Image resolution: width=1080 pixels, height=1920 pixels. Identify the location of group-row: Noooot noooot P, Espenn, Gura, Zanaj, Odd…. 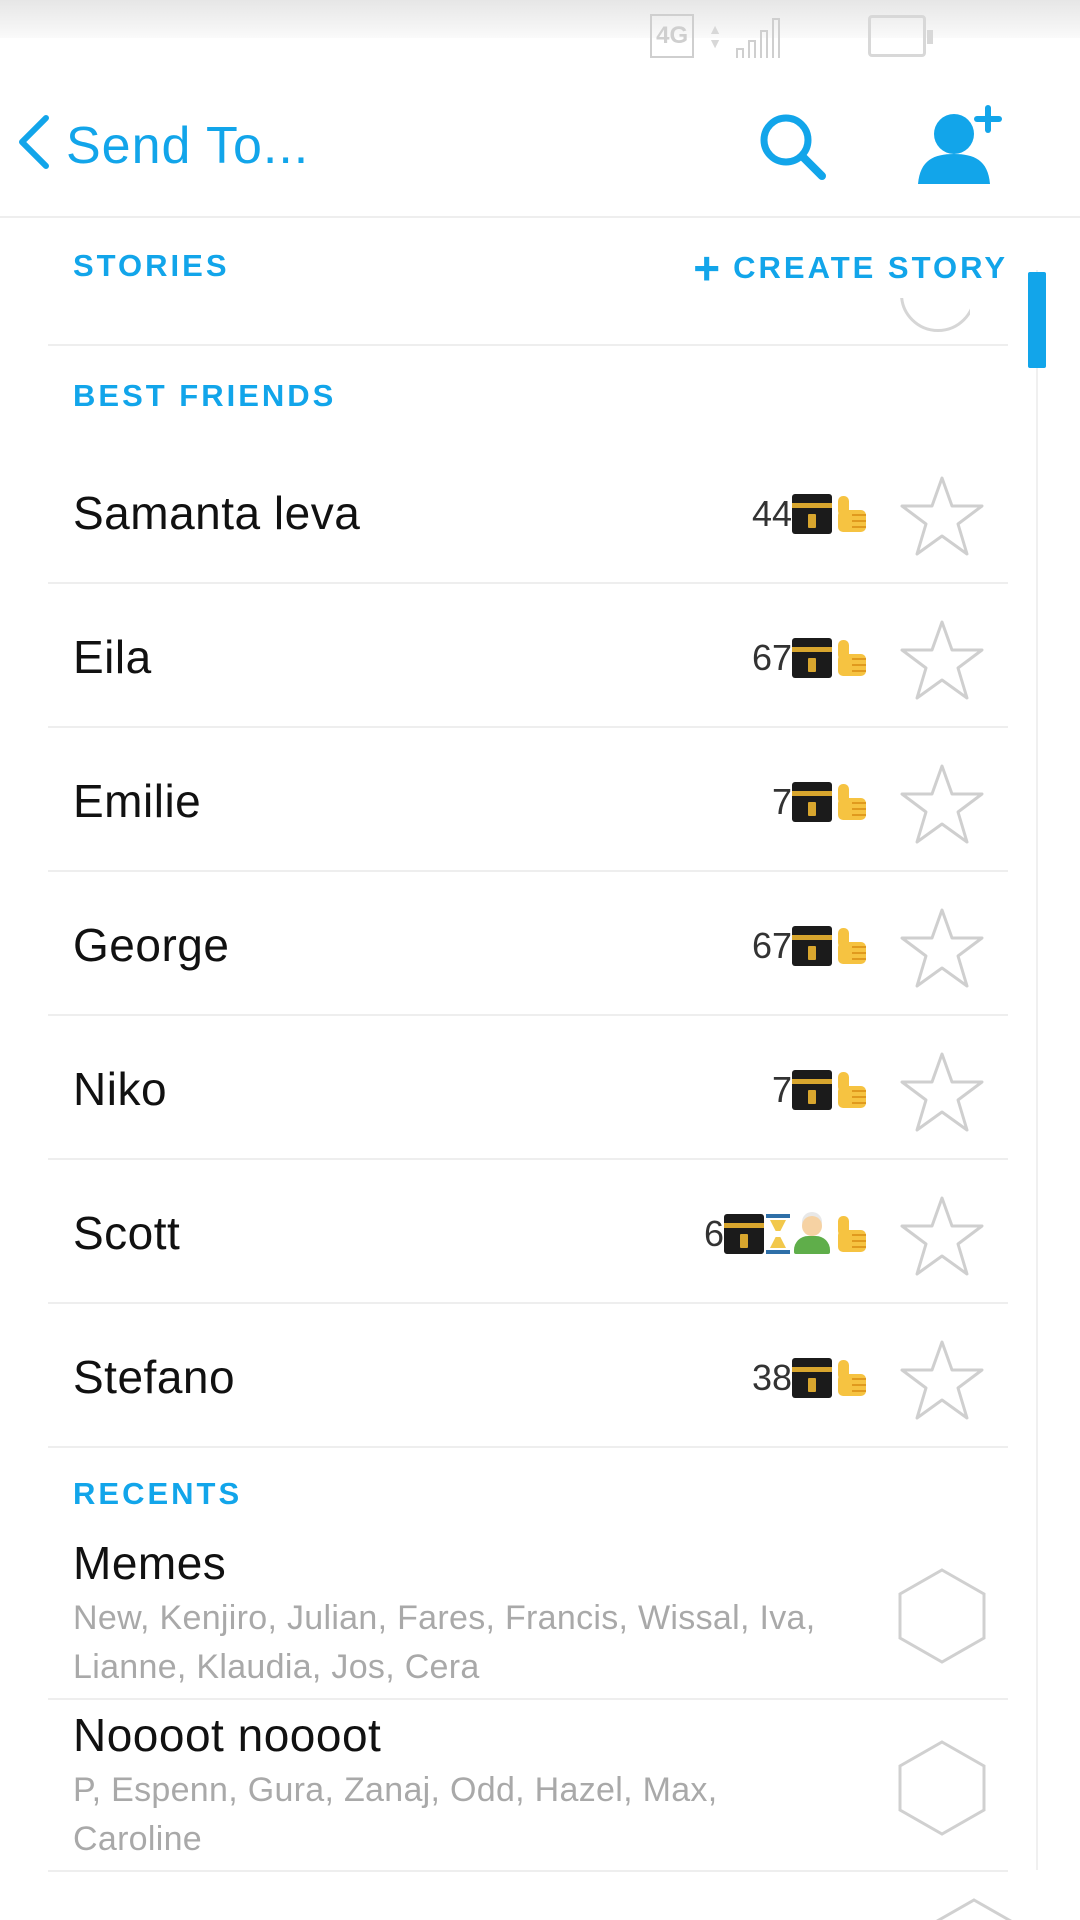
(528, 1786).